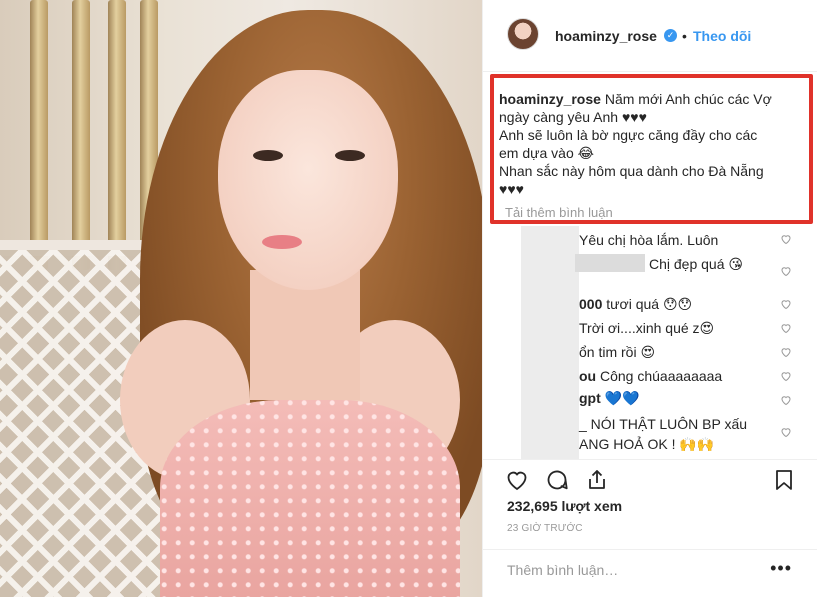 This screenshot has height=597, width=817. I want to click on comment-text: _ NÓI THẬT LUÔN BP xấu, so click(663, 424).